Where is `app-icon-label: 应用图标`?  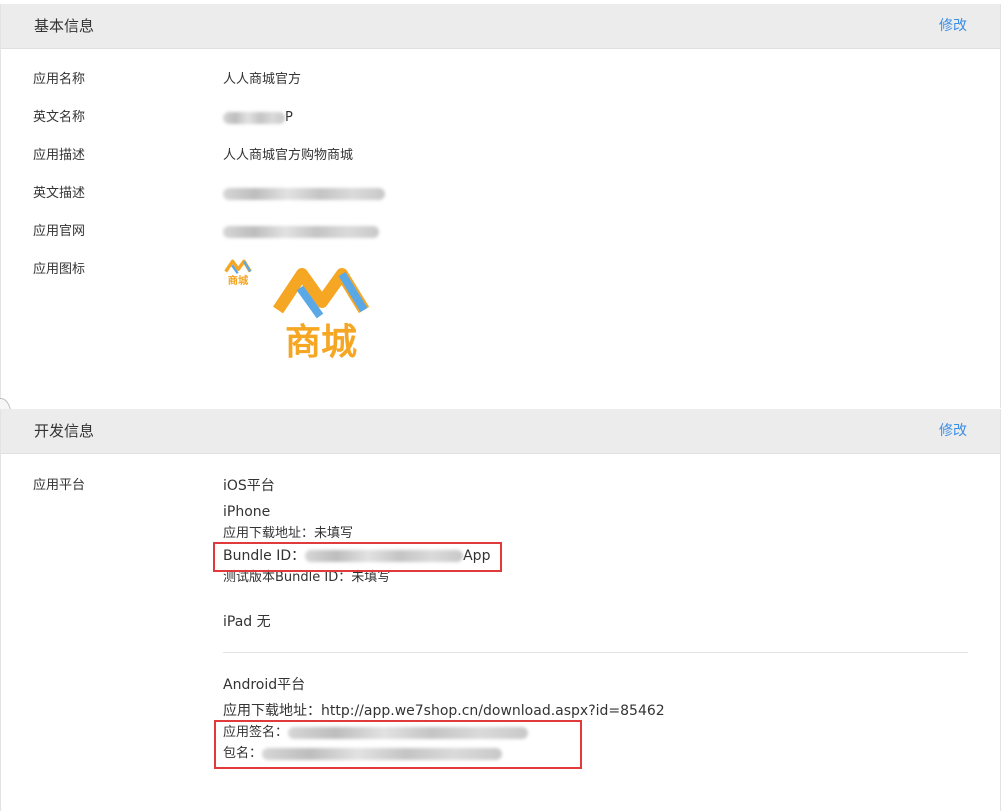
app-icon-label: 应用图标 is located at coordinates (59, 269).